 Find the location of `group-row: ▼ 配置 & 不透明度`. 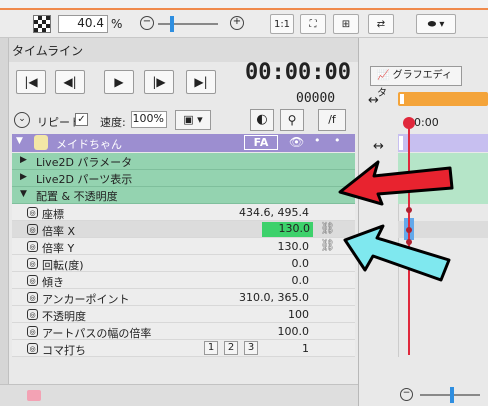

group-row: ▼ 配置 & 不透明度 is located at coordinates (183, 195).